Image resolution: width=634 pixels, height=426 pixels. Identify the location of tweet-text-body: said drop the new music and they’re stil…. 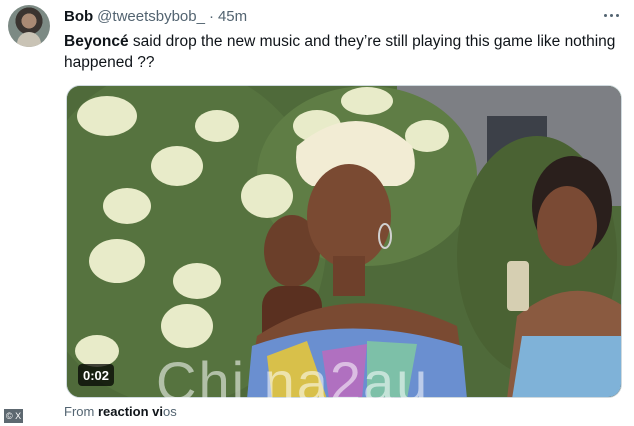
(340, 52).